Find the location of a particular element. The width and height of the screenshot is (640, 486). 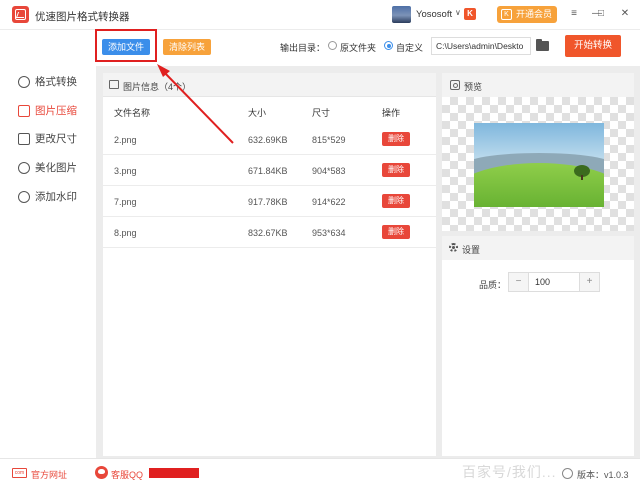

table-row: 7.png 917.78KB 914*622 删除 is located at coordinates (269, 201).